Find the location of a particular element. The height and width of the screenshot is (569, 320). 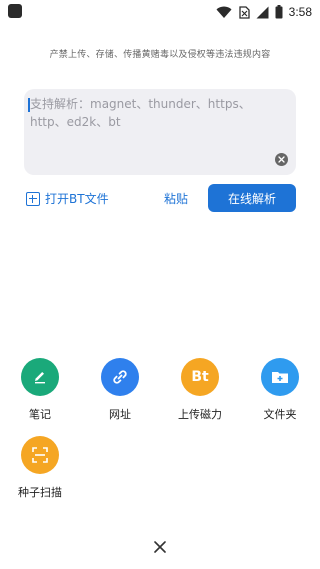

folder-icon-circle is located at coordinates (280, 377).